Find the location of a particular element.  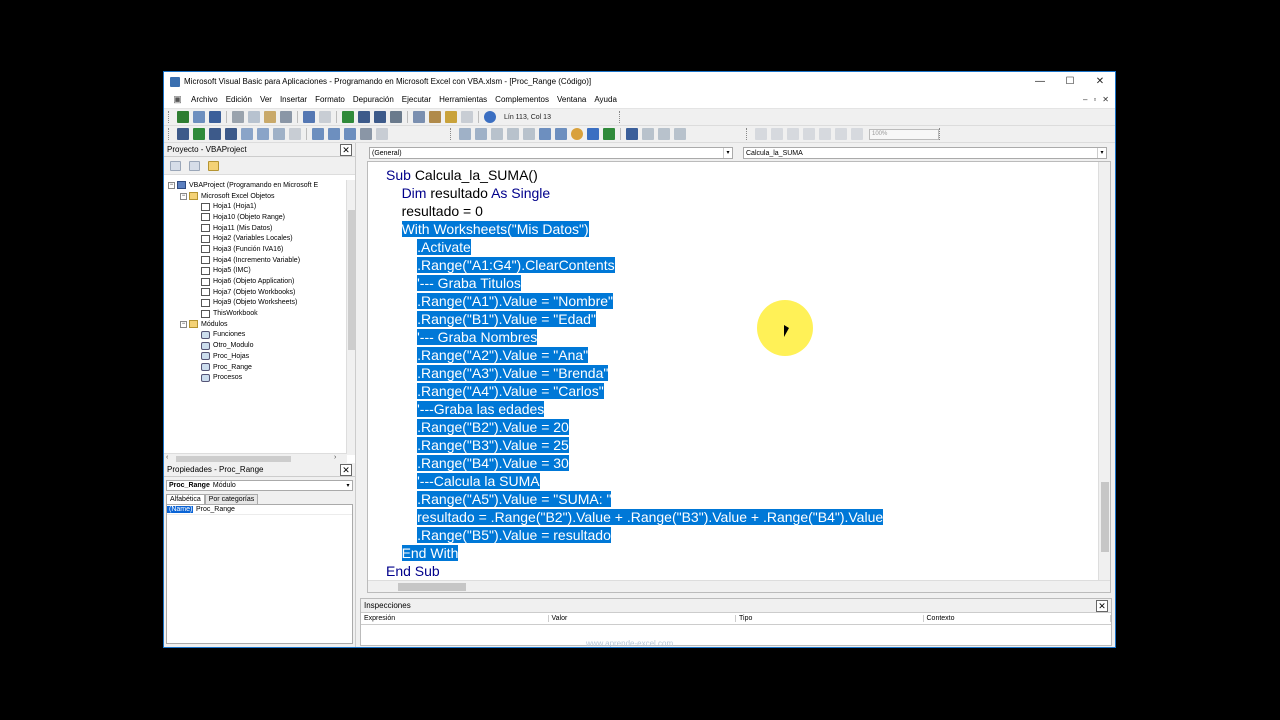

zoom-toolbar-grip is located at coordinates (940, 134).